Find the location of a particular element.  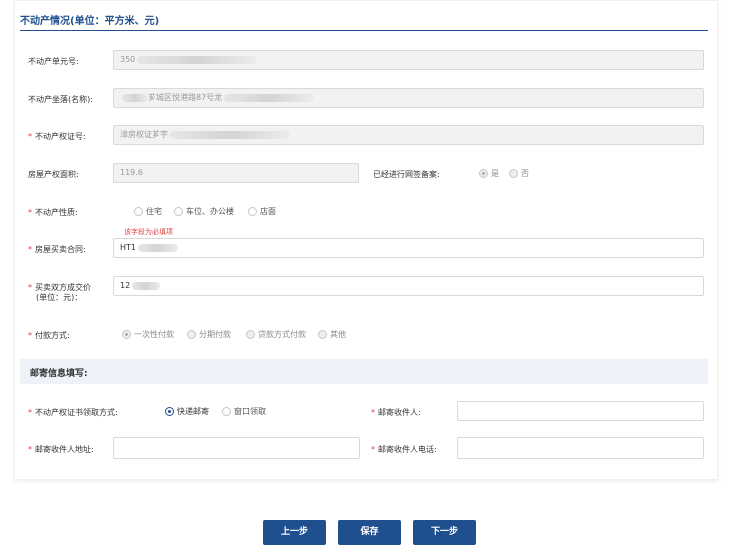

unit-no-label: 不动产单元号: is located at coordinates (53, 61).